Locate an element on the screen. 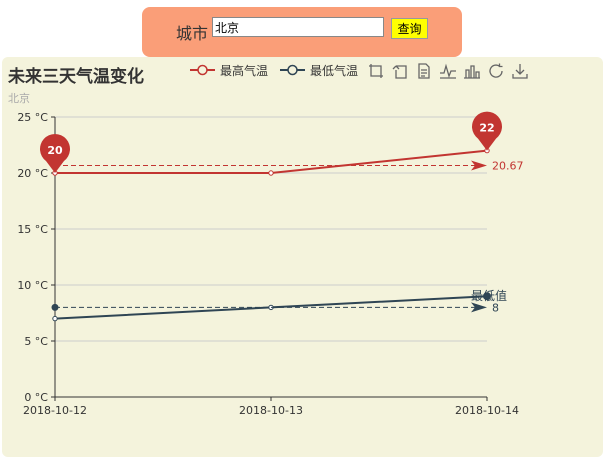 The height and width of the screenshot is (460, 606). restore-icon is located at coordinates (496, 71).